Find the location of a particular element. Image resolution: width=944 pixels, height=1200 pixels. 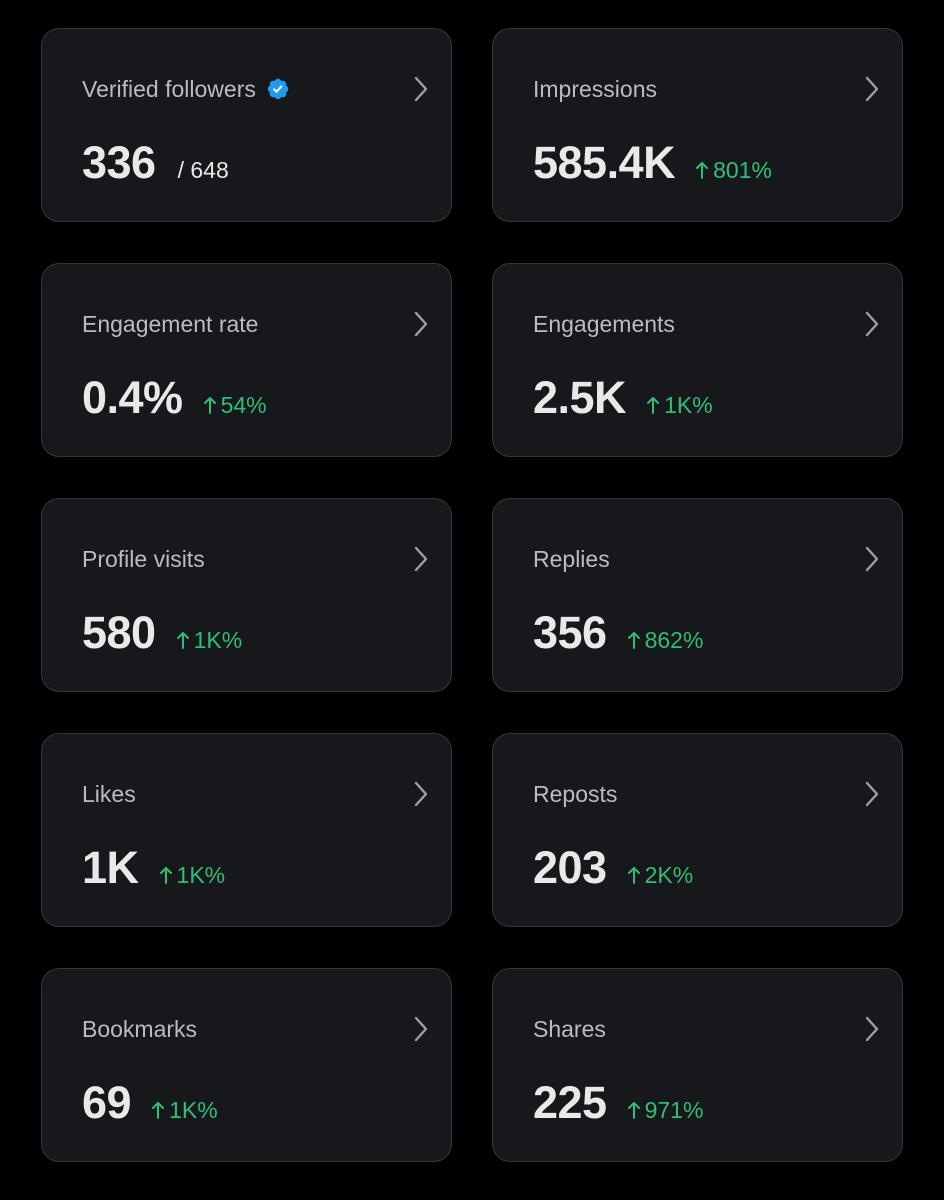

metric-title: Shares is located at coordinates (569, 1029).